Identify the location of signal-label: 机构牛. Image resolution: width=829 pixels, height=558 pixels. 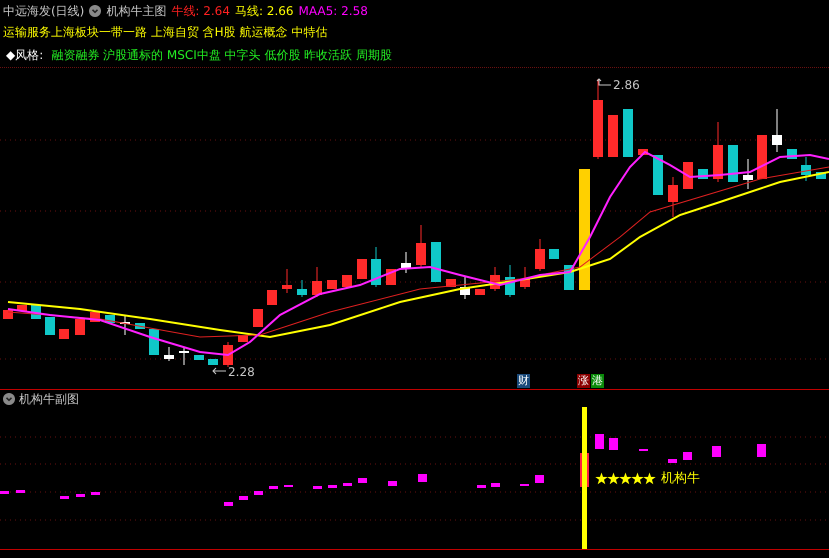
(680, 479).